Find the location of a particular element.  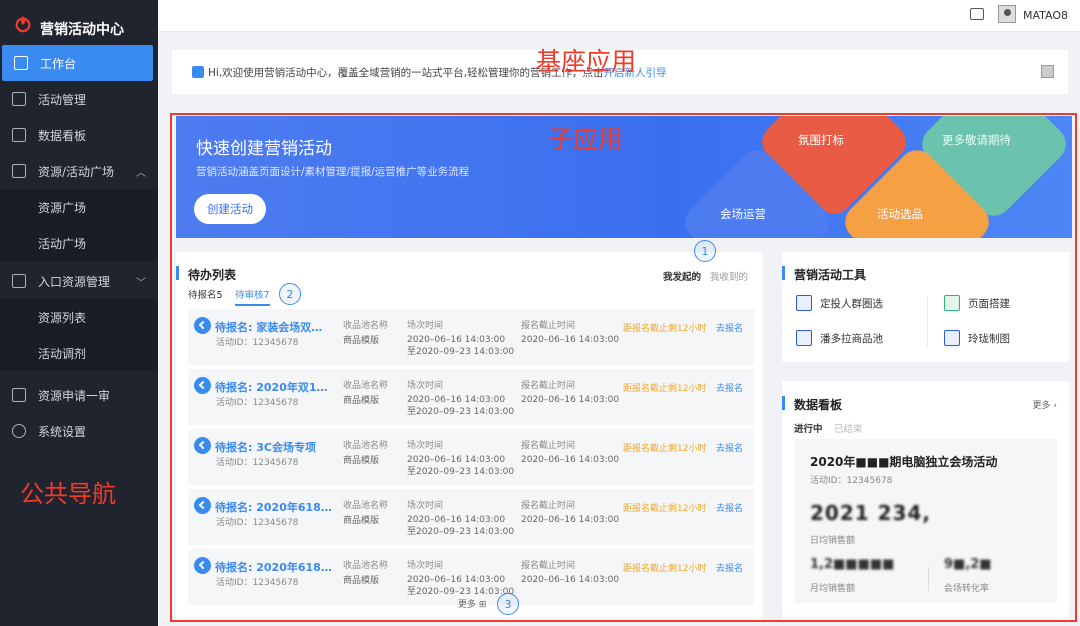

nav-data-board: 数据看板 is located at coordinates (79, 135).